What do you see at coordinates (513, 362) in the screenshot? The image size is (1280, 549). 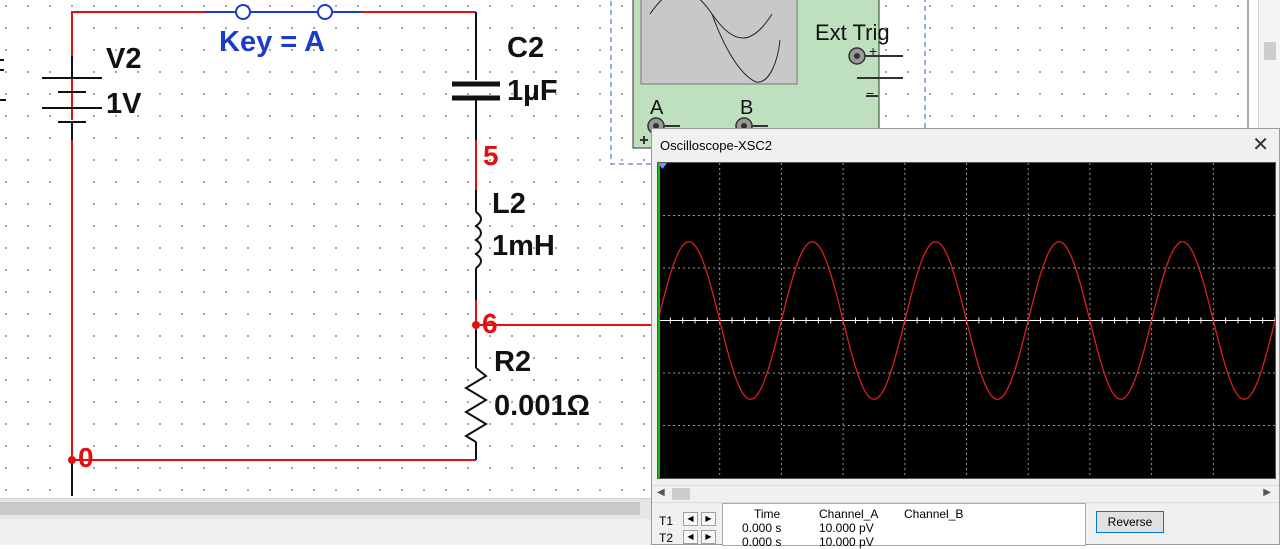 I see `r2-name: R2` at bounding box center [513, 362].